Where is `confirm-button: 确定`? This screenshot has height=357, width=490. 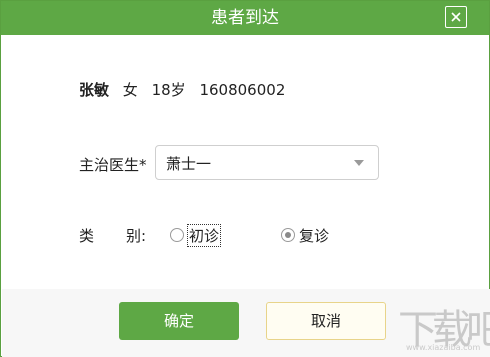 confirm-button: 确定 is located at coordinates (179, 321).